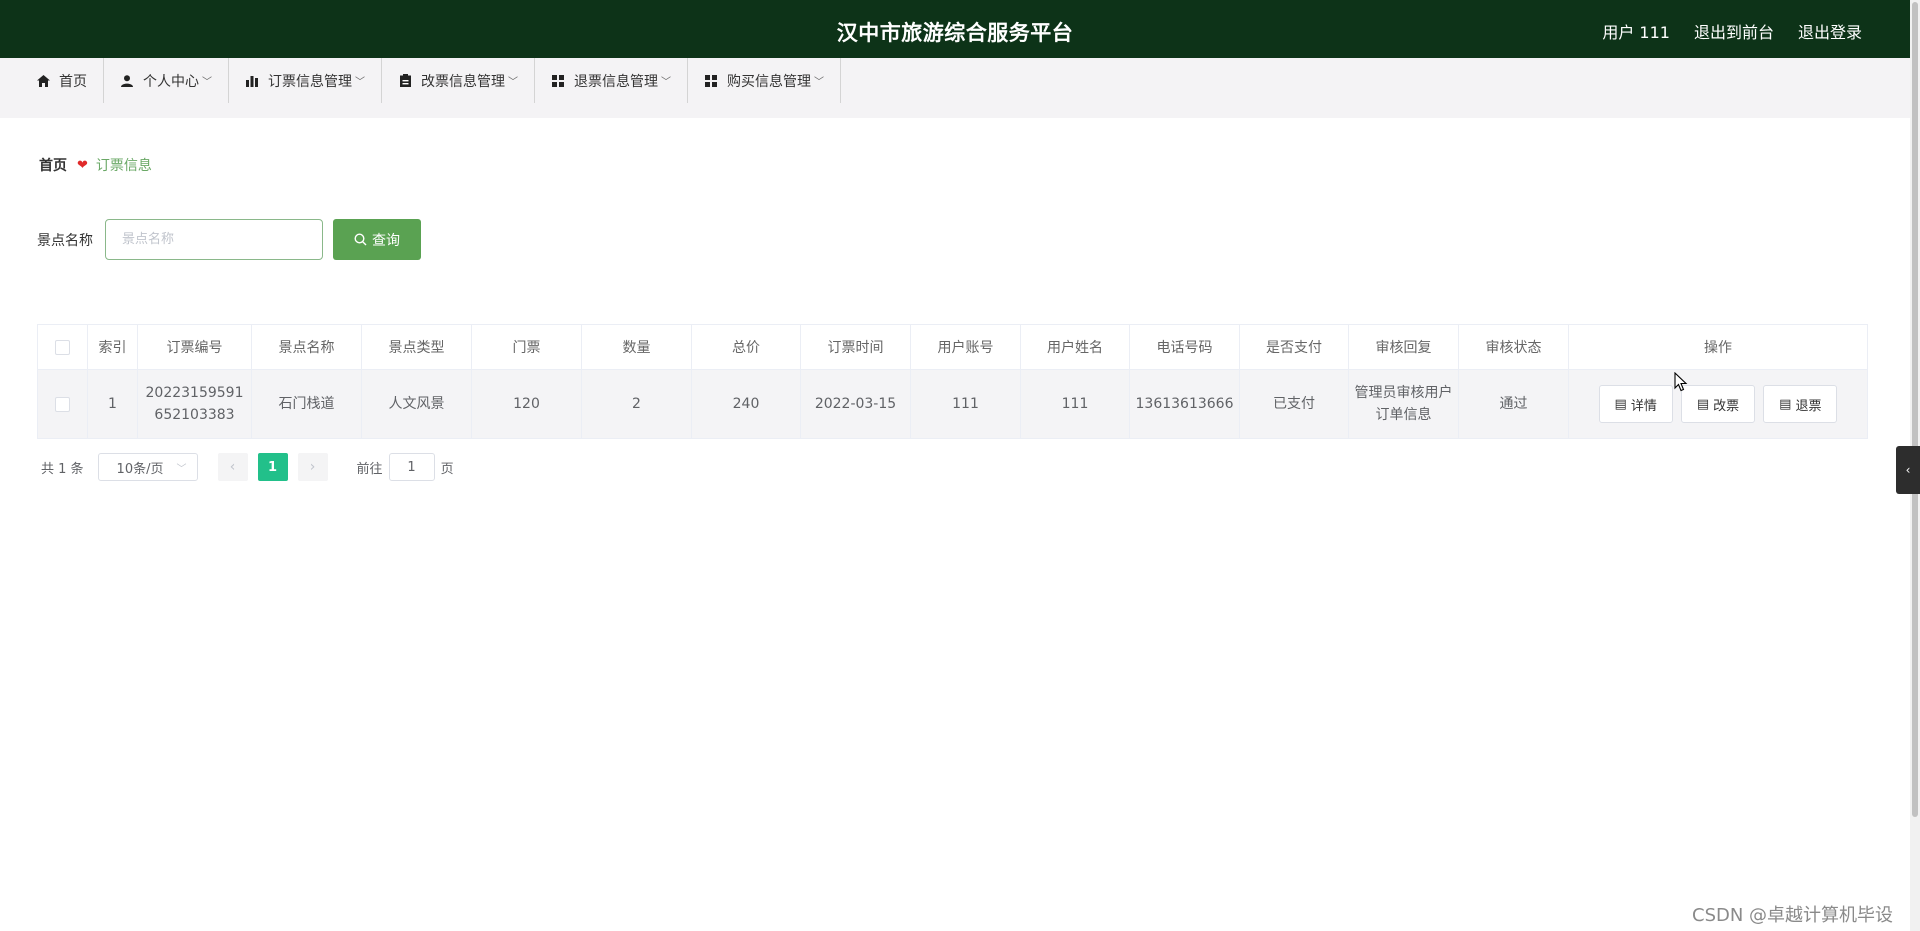 The width and height of the screenshot is (1920, 931). Describe the element at coordinates (306, 347) in the screenshot. I see `column-header: 景点名称` at that location.